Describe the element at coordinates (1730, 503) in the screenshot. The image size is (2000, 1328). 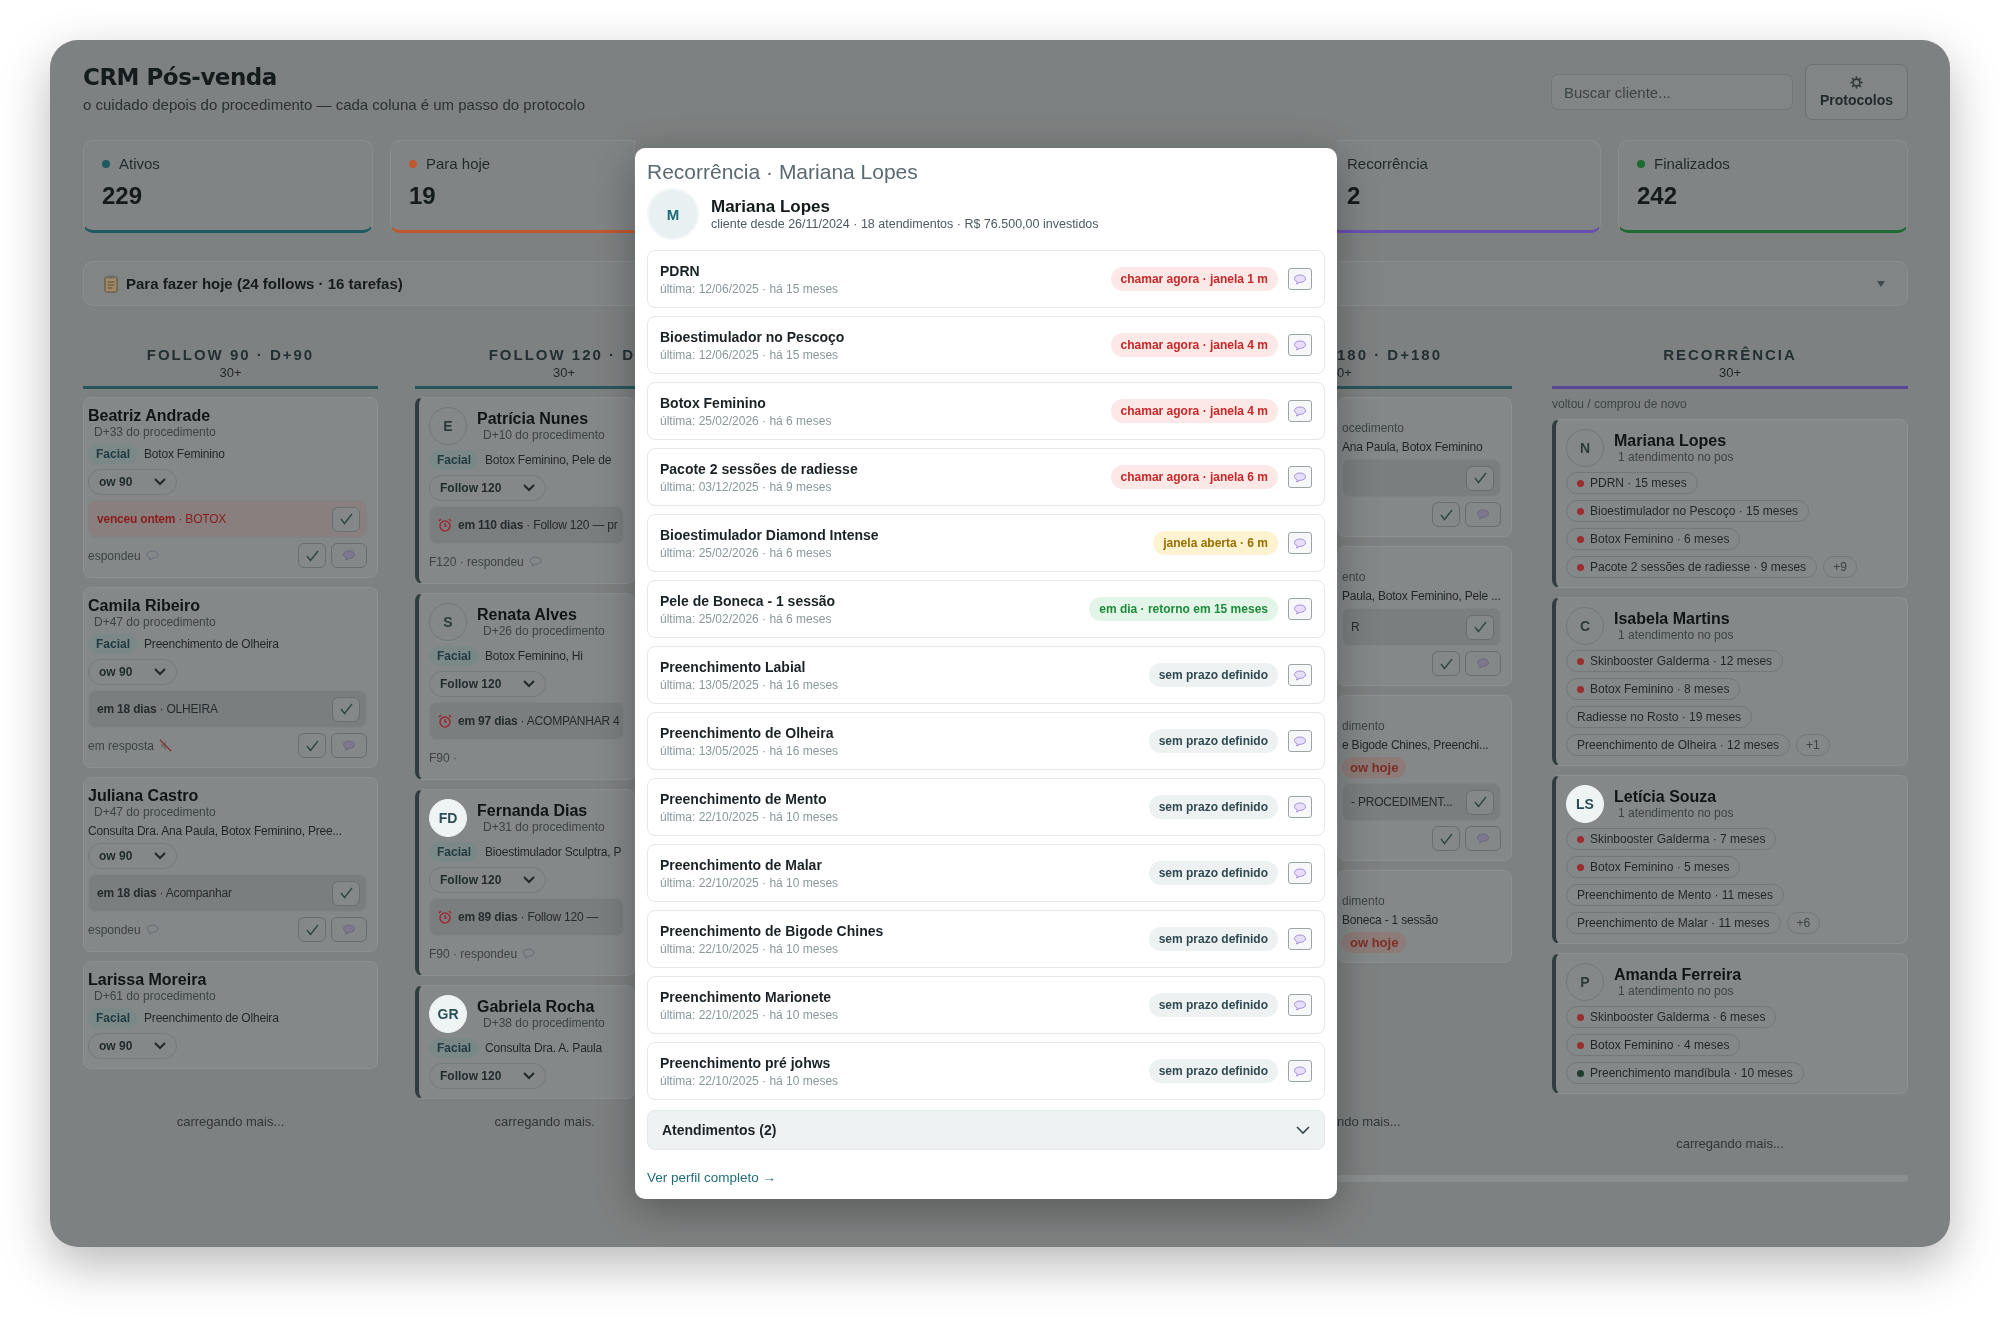
I see `client-card: N Mariana Lopes 1 atendimento no pos PDRN · 15 meses Bioestimulador no Pescoço · 15 meses Botox Feminino · 6 meses Pacote 2 sessões de radiesse · 9 meses +9` at that location.